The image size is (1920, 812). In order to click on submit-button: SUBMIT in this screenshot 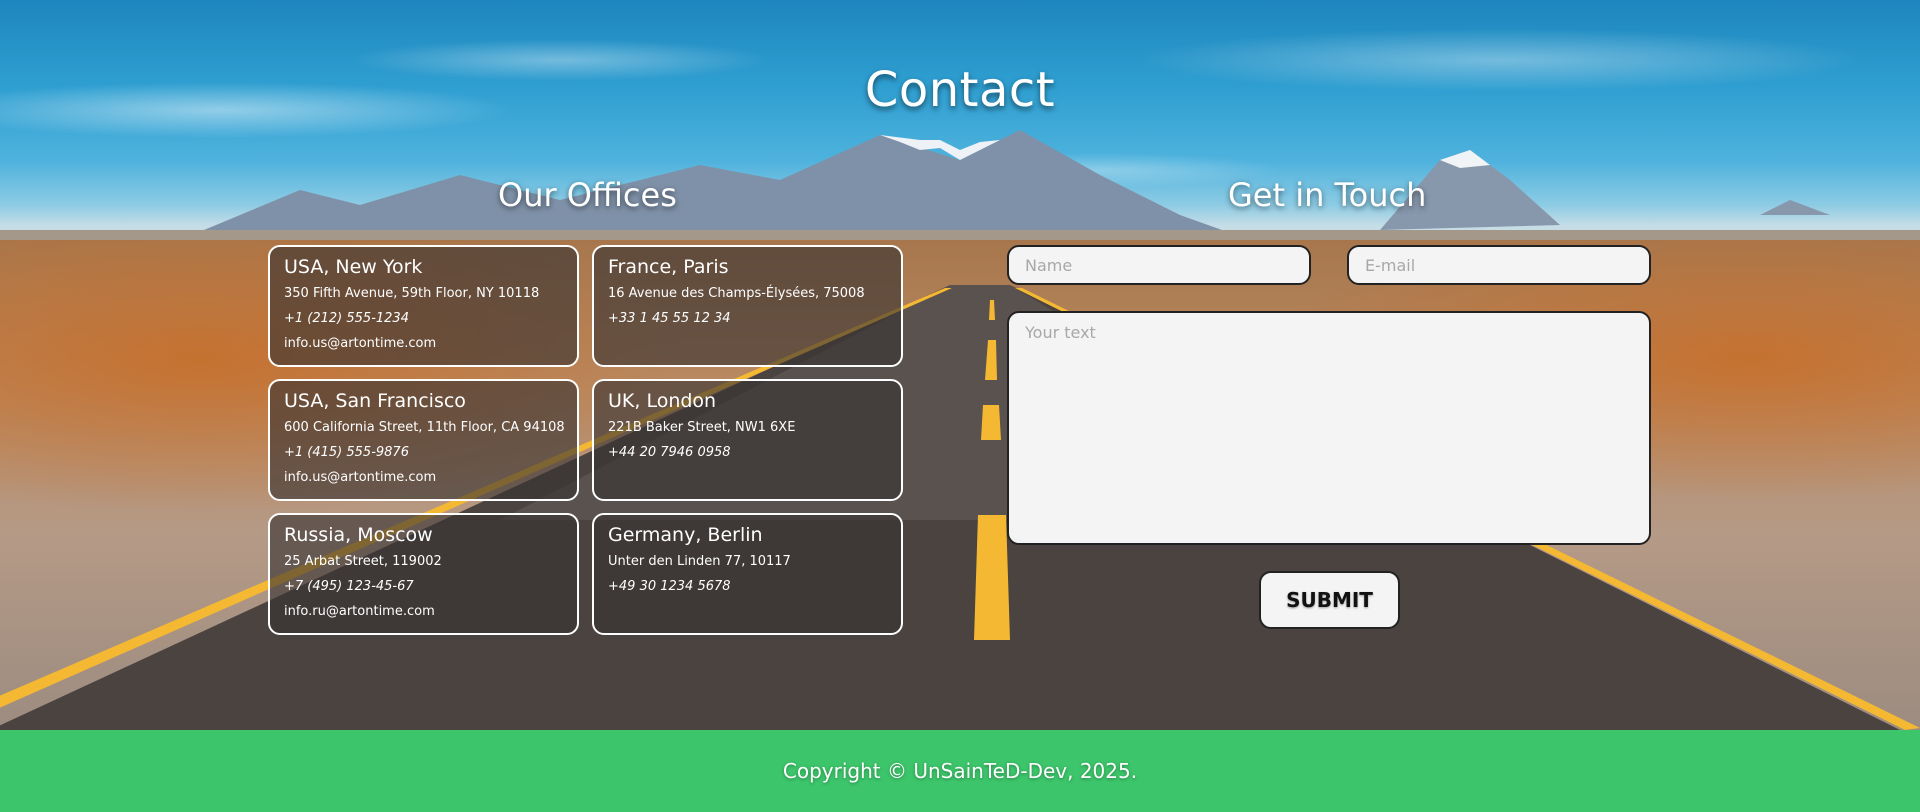, I will do `click(1329, 600)`.